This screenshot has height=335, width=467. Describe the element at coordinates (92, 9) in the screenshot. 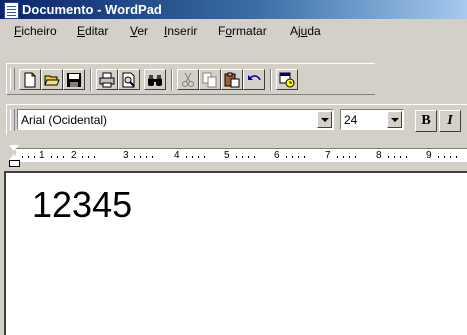

I see `window-title: Documento - WordPad` at that location.